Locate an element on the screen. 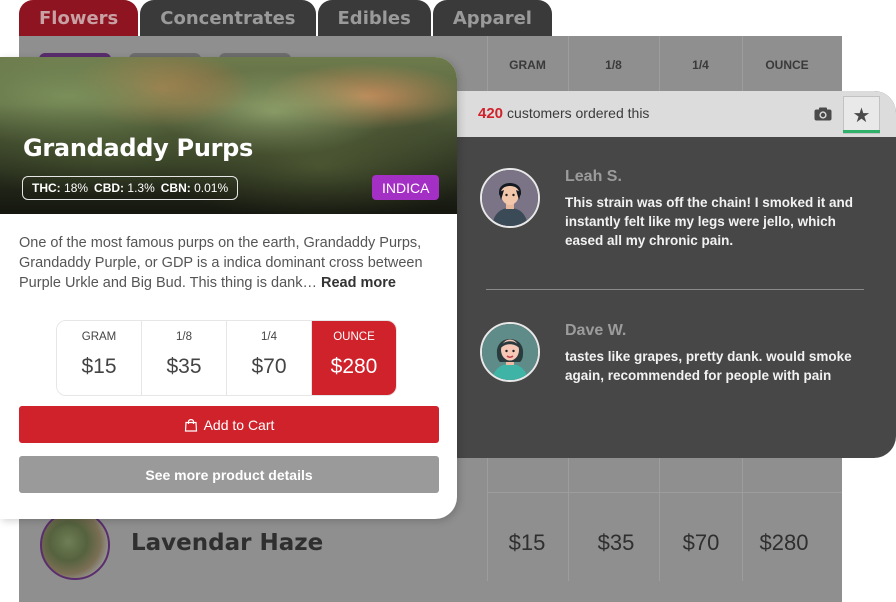 The width and height of the screenshot is (896, 602). reviews-header: 420 customers ordered this ★ is located at coordinates (663, 114).